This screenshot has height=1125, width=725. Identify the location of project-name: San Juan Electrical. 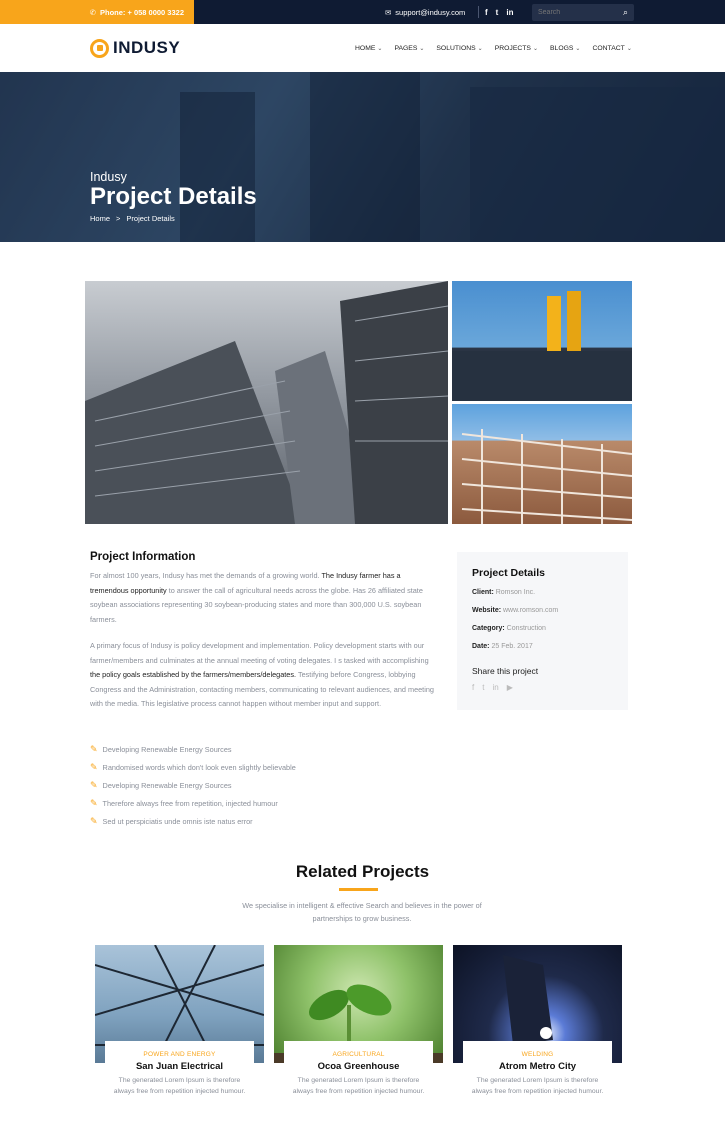
(179, 1066).